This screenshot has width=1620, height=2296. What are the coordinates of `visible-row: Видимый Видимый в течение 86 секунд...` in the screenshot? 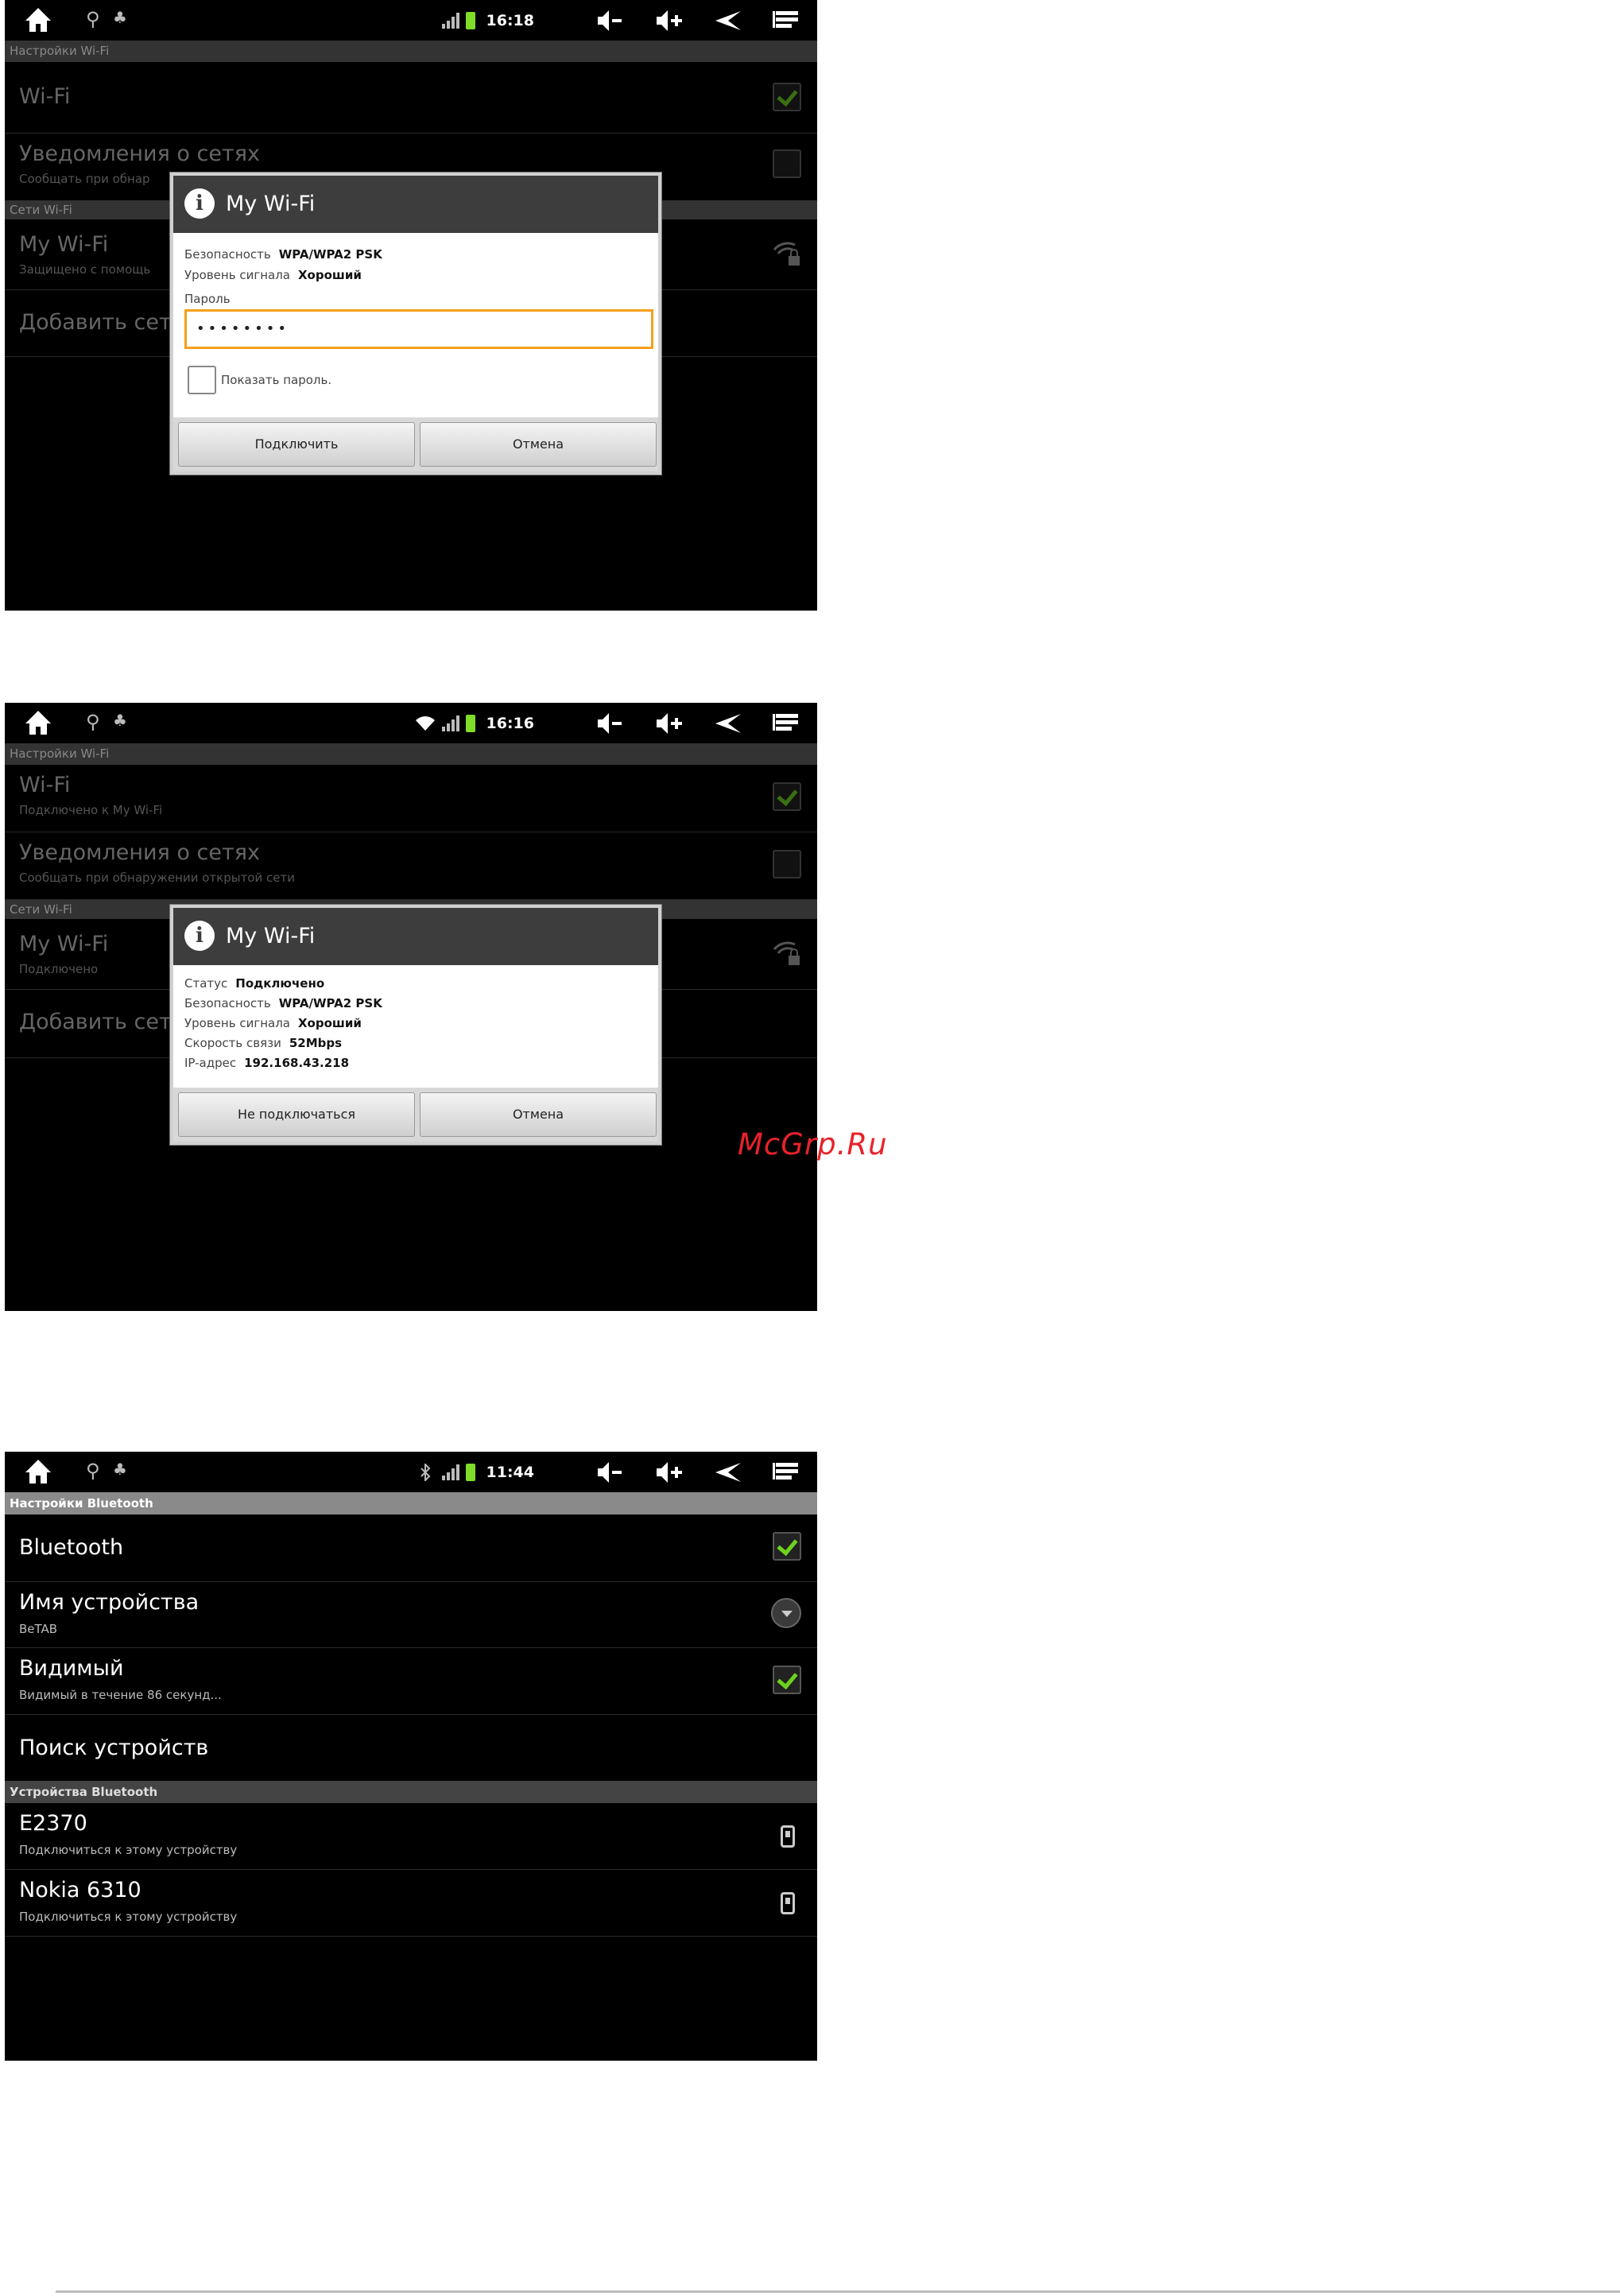 It's located at (411, 1682).